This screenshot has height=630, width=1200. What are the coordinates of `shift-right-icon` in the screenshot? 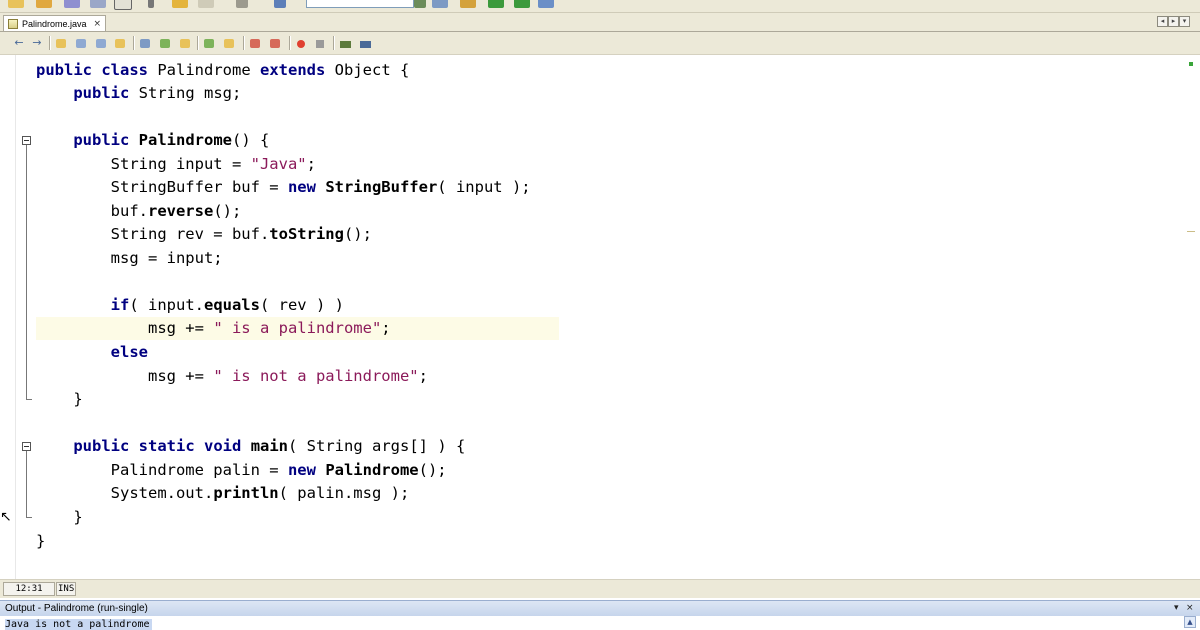 It's located at (229, 43).